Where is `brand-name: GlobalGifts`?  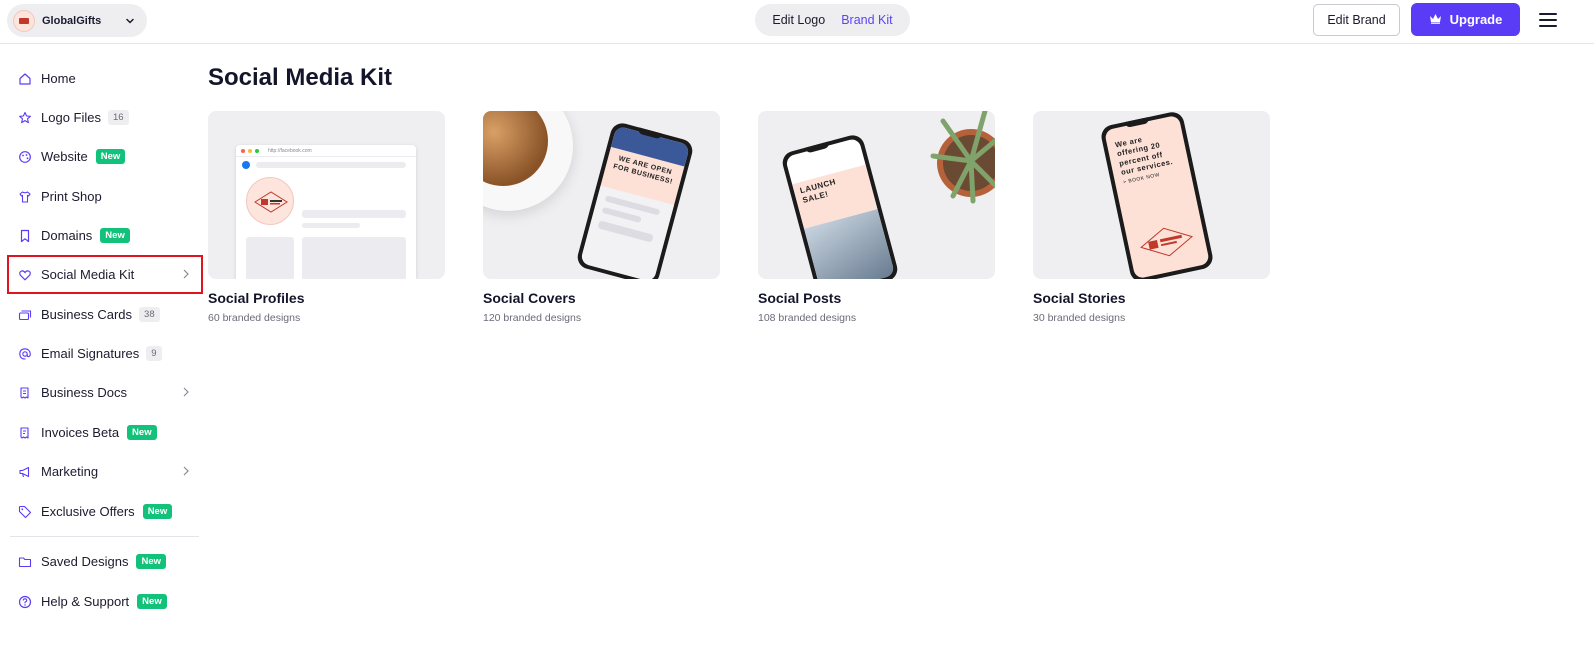 brand-name: GlobalGifts is located at coordinates (72, 20).